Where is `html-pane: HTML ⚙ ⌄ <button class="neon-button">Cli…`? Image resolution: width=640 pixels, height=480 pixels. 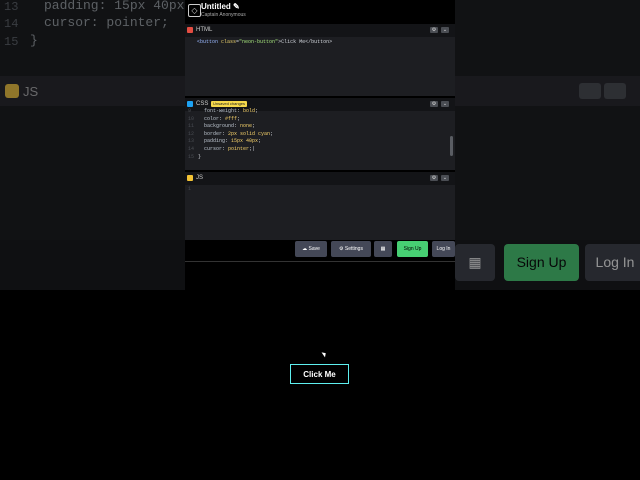 html-pane: HTML ⚙ ⌄ <button class="neon-button">Cli… is located at coordinates (320, 60).